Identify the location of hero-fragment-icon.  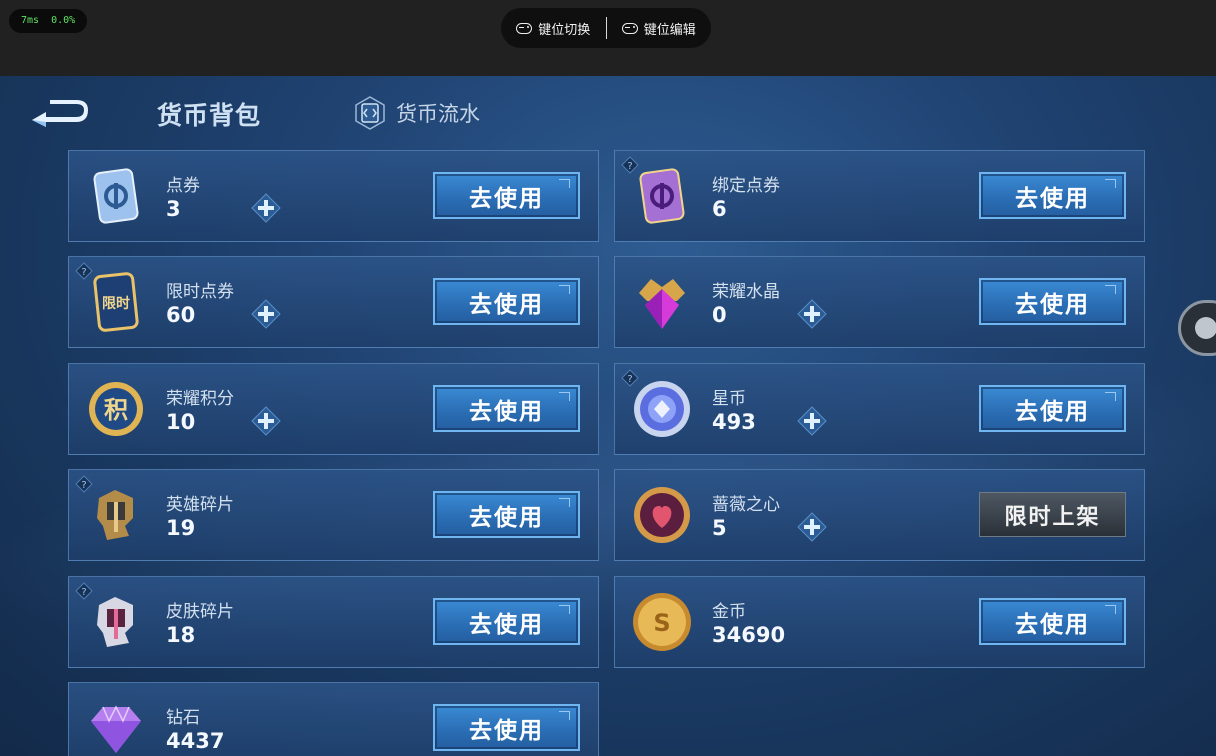
(115, 515).